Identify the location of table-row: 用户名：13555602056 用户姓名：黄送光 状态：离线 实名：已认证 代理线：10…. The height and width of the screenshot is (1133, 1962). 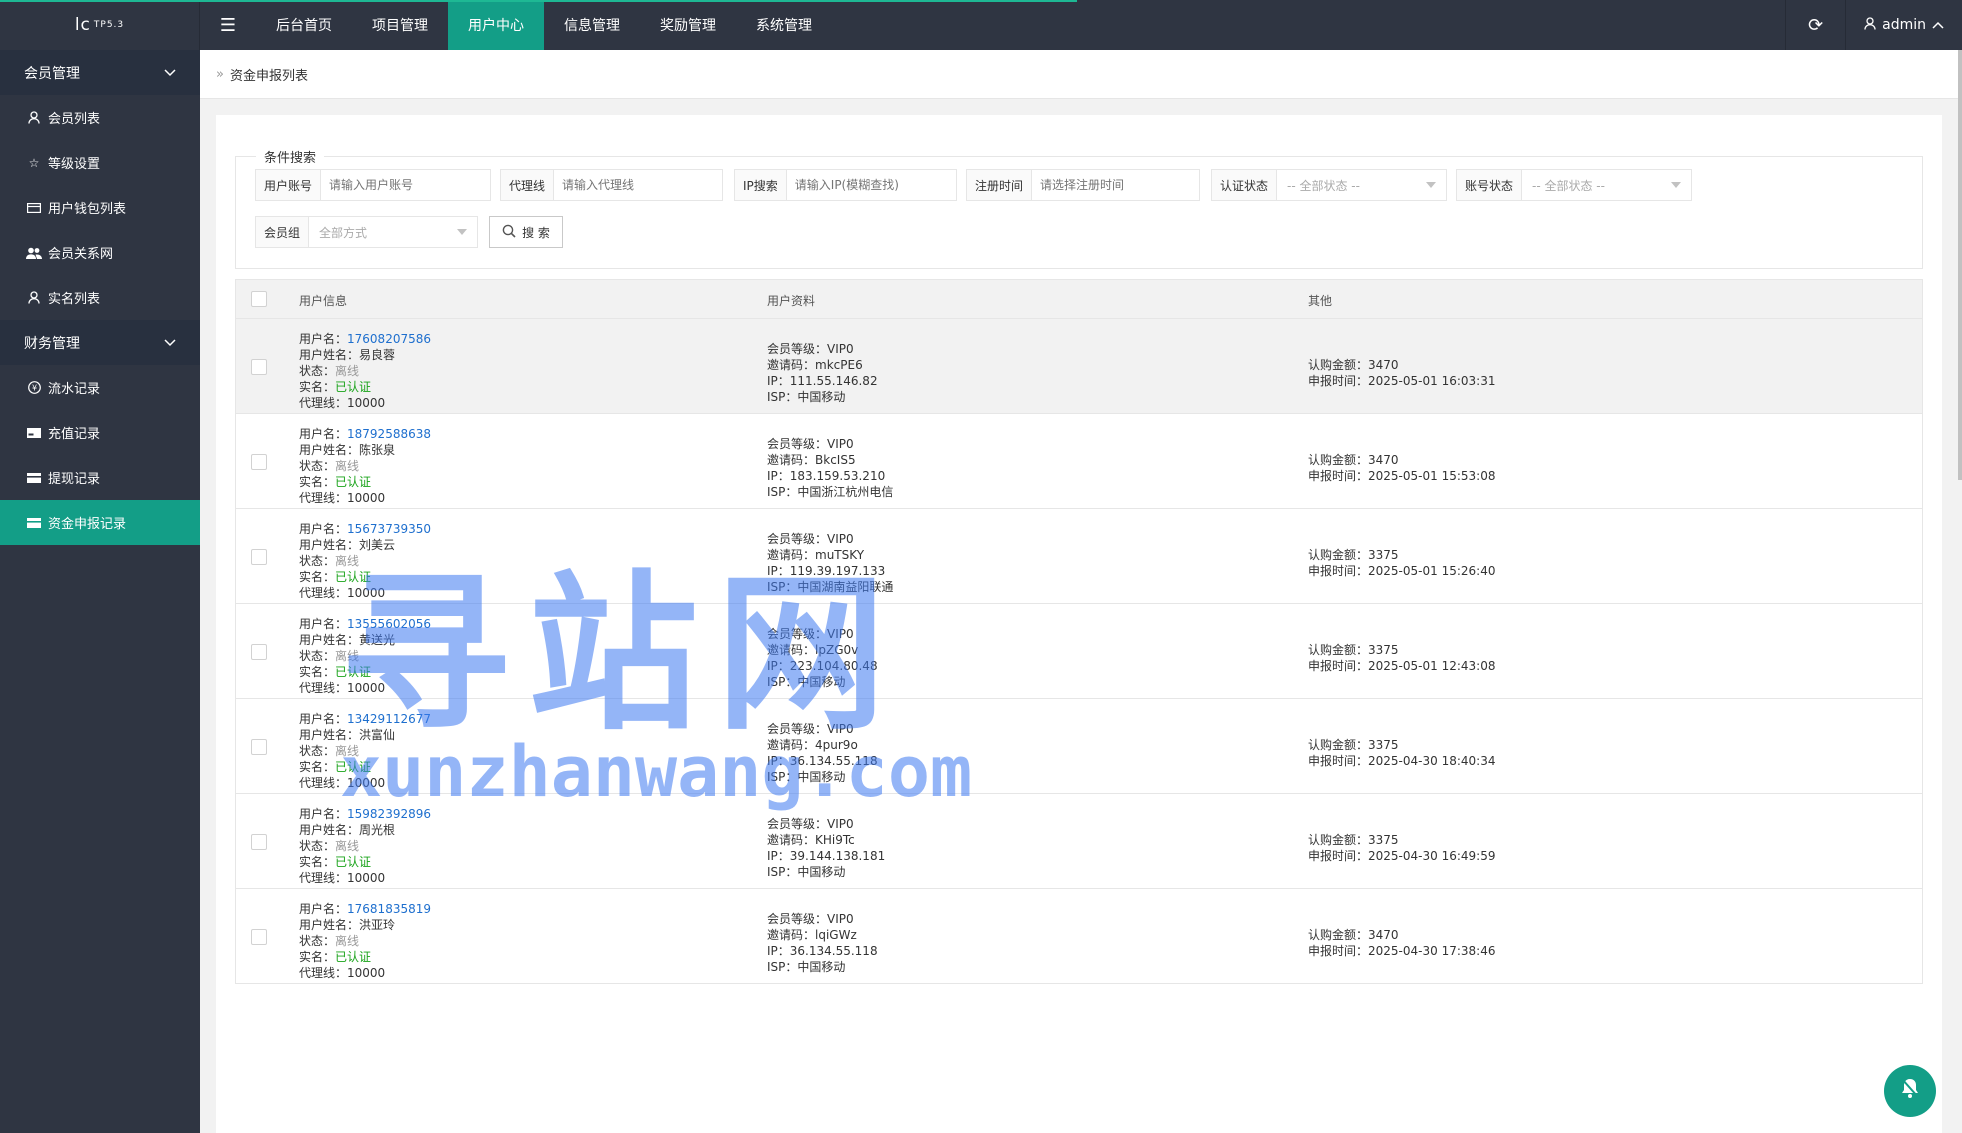
(1079, 651).